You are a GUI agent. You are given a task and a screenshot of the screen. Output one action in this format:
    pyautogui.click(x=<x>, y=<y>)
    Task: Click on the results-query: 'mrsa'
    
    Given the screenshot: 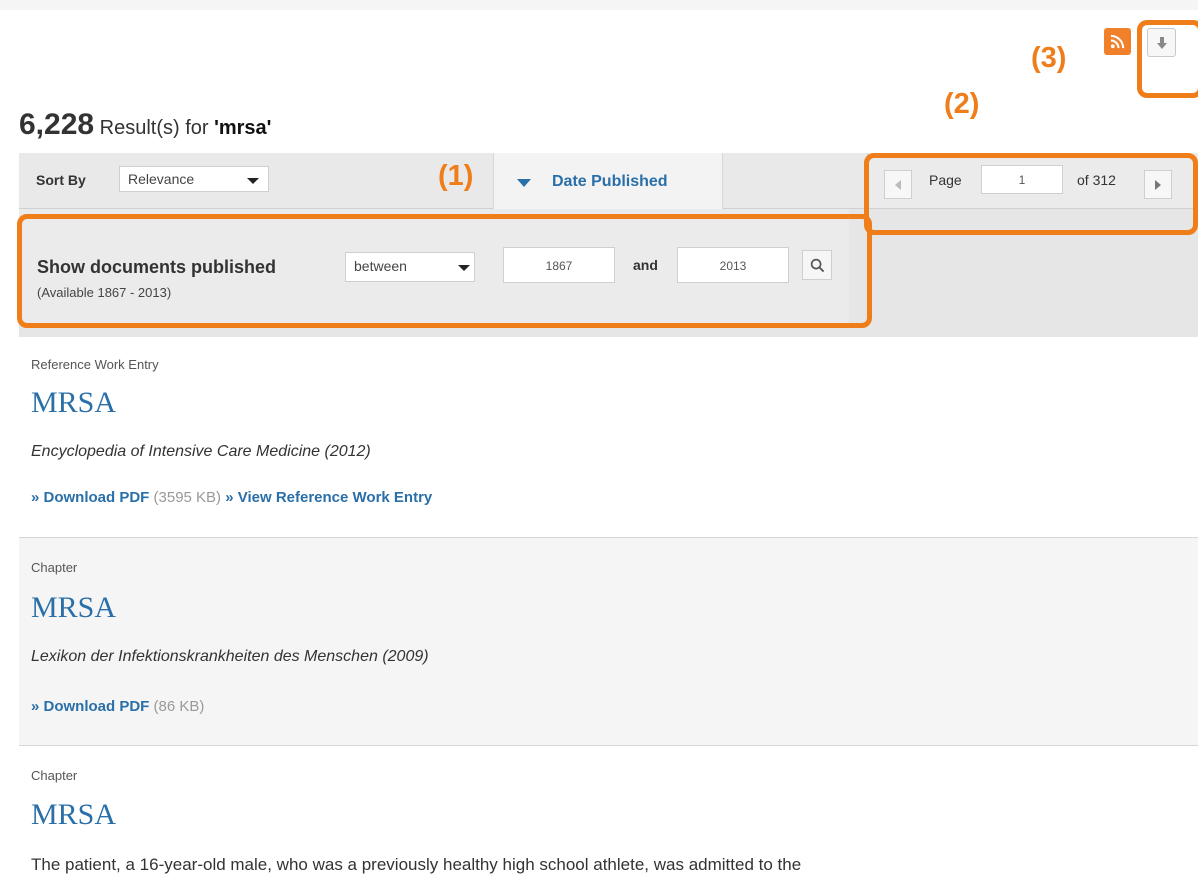 What is the action you would take?
    pyautogui.click(x=243, y=128)
    